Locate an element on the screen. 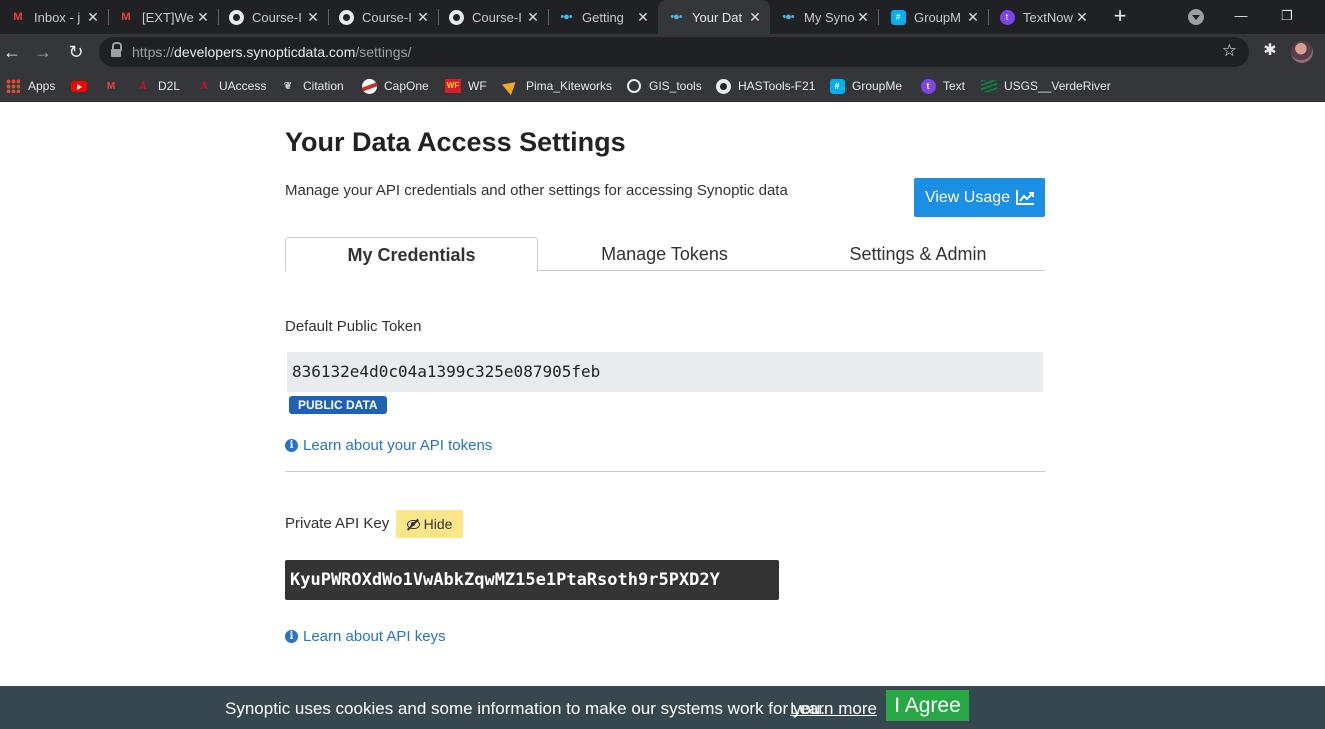 The height and width of the screenshot is (729, 1325). line-chart-icon is located at coordinates (1025, 197).